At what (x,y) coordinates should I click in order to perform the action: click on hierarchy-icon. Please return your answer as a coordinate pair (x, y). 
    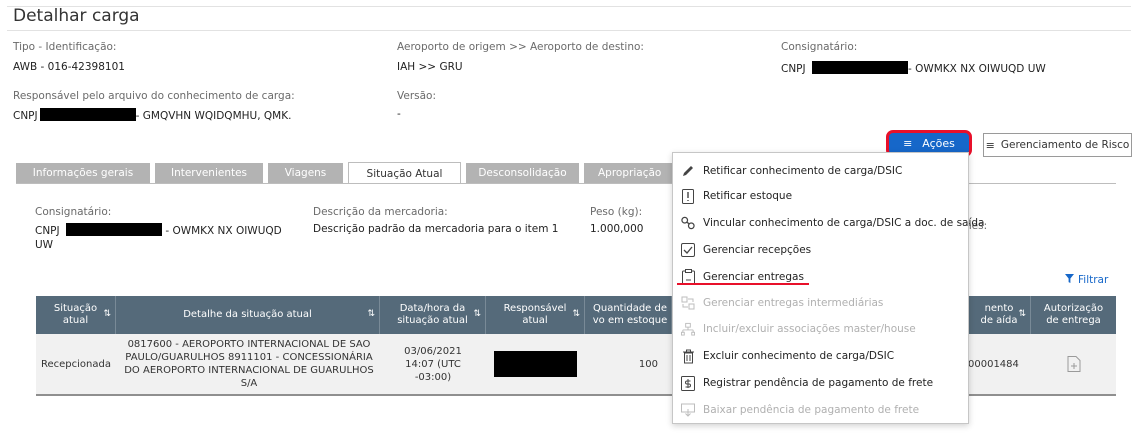
    Looking at the image, I should click on (688, 329).